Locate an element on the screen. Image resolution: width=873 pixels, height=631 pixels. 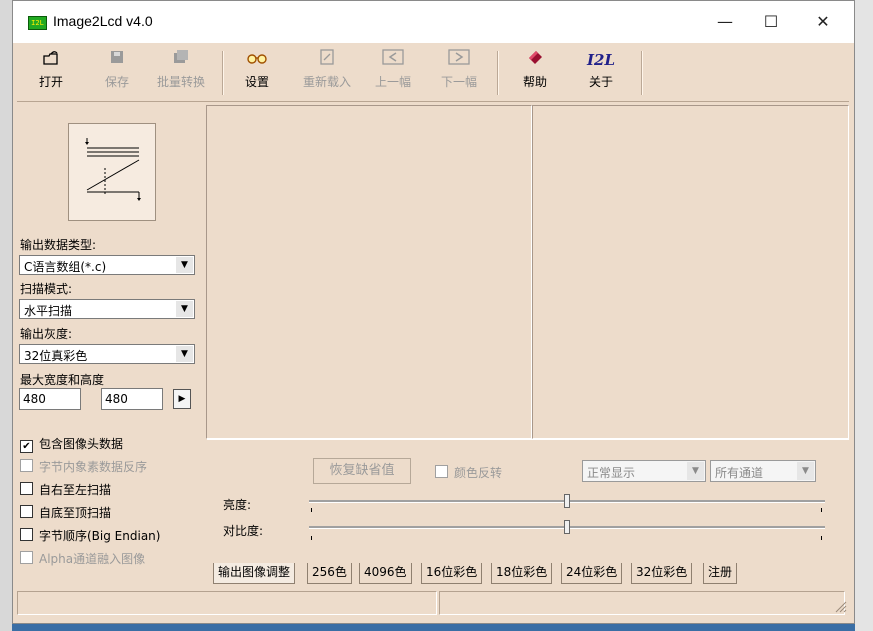
gray-value: 32位真彩色 is located at coordinates (56, 356).